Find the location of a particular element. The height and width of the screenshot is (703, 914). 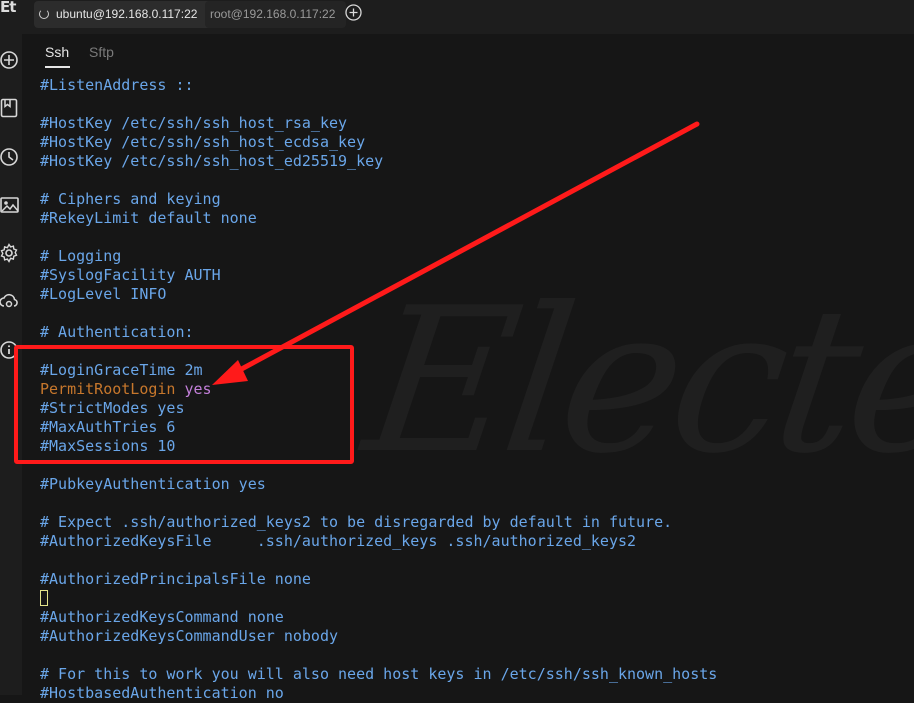

terminal-line: # Authentication: is located at coordinates (117, 332).